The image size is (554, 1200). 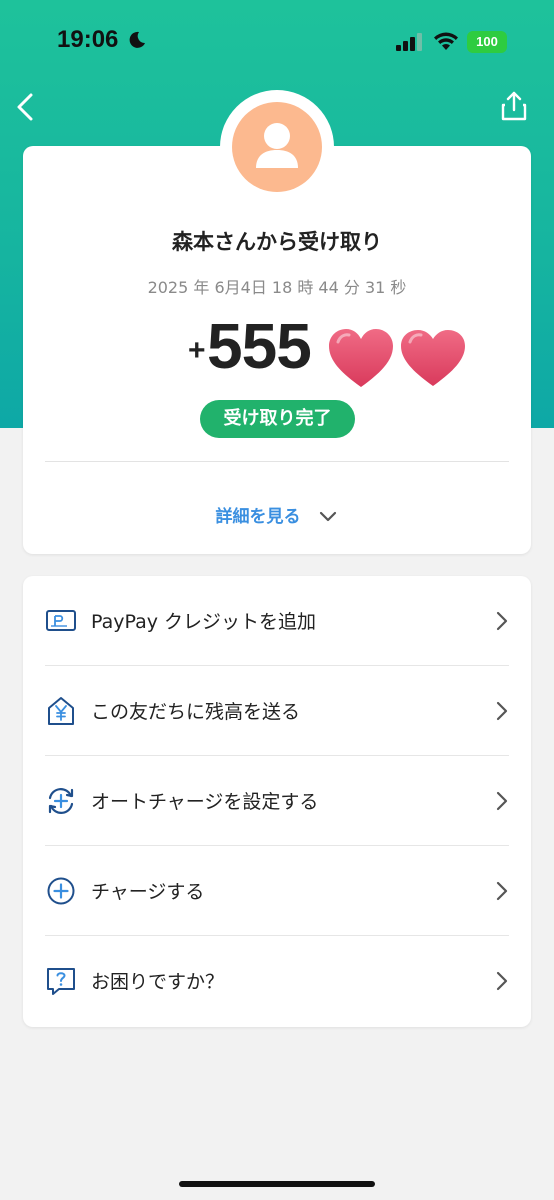 What do you see at coordinates (148, 892) in the screenshot?
I see `menu-label: チャージする` at bounding box center [148, 892].